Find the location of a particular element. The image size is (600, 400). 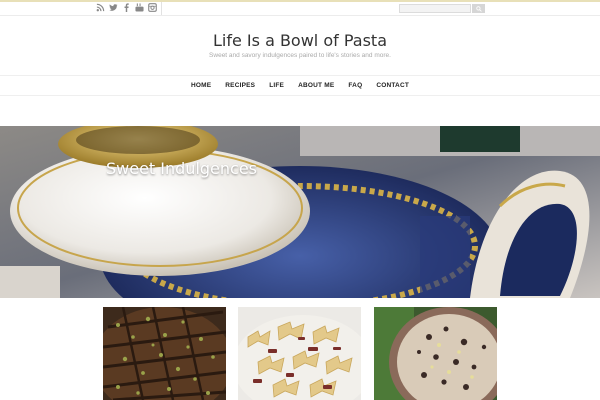

search-input is located at coordinates (435, 8).